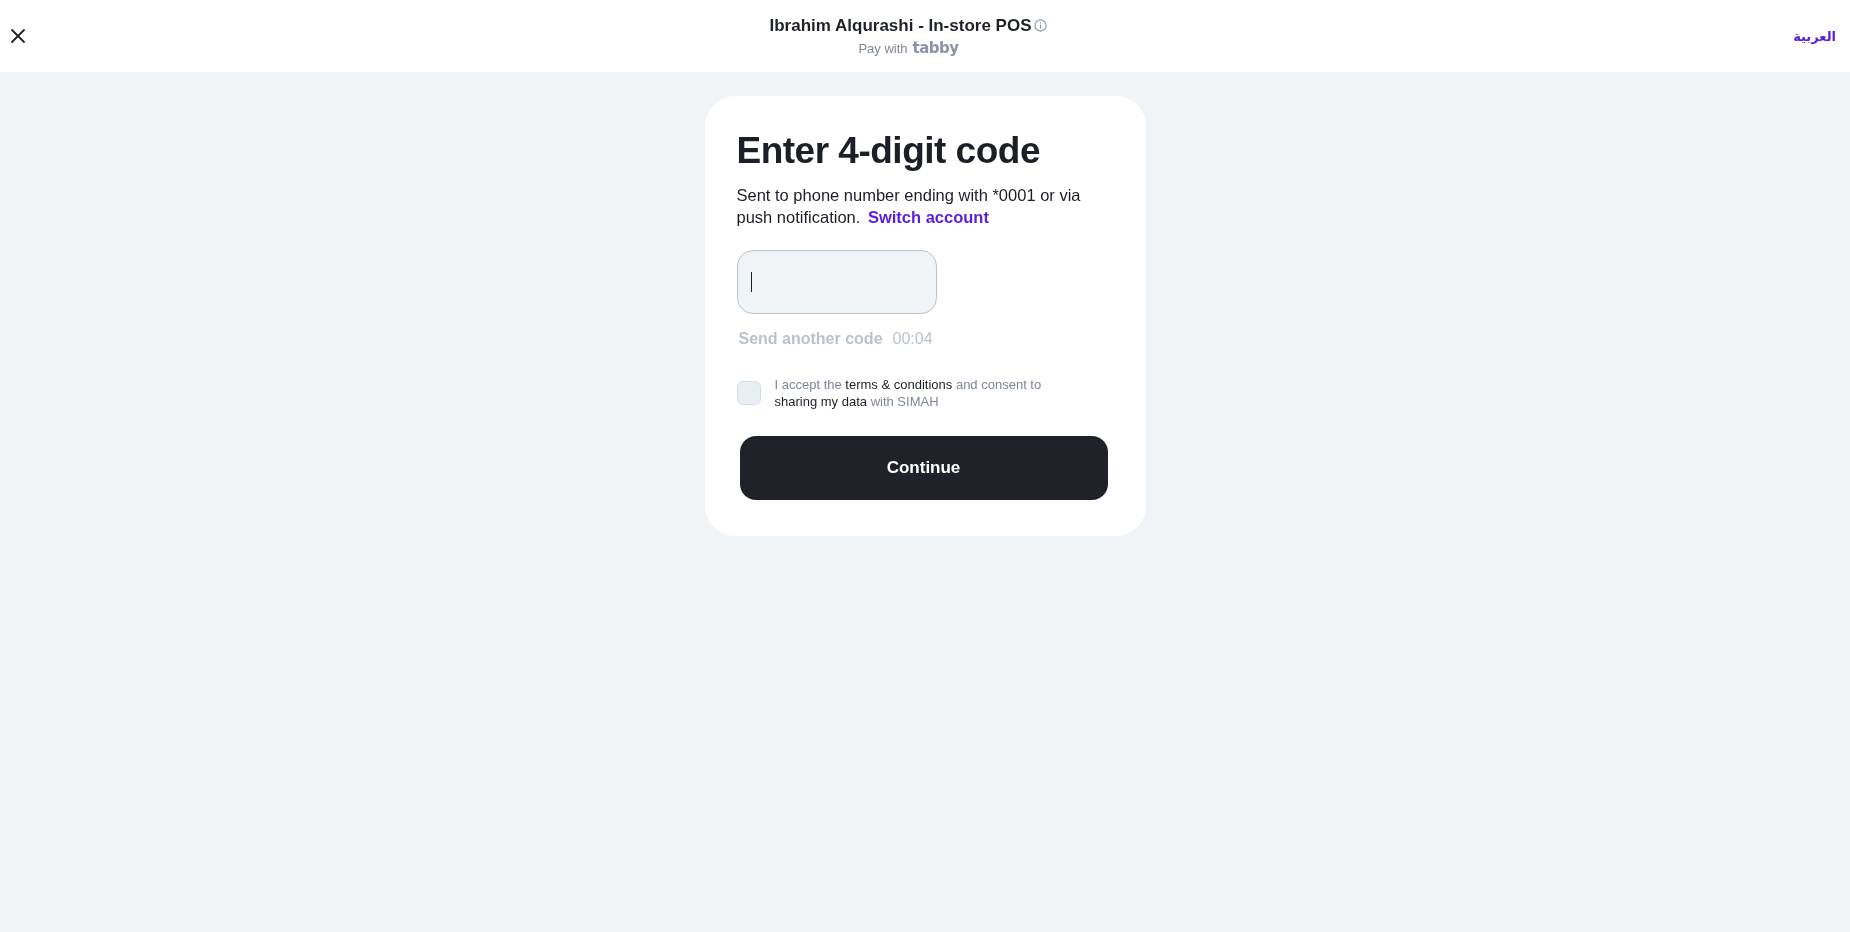  What do you see at coordinates (912, 339) in the screenshot?
I see `countdown-timer: 00:04` at bounding box center [912, 339].